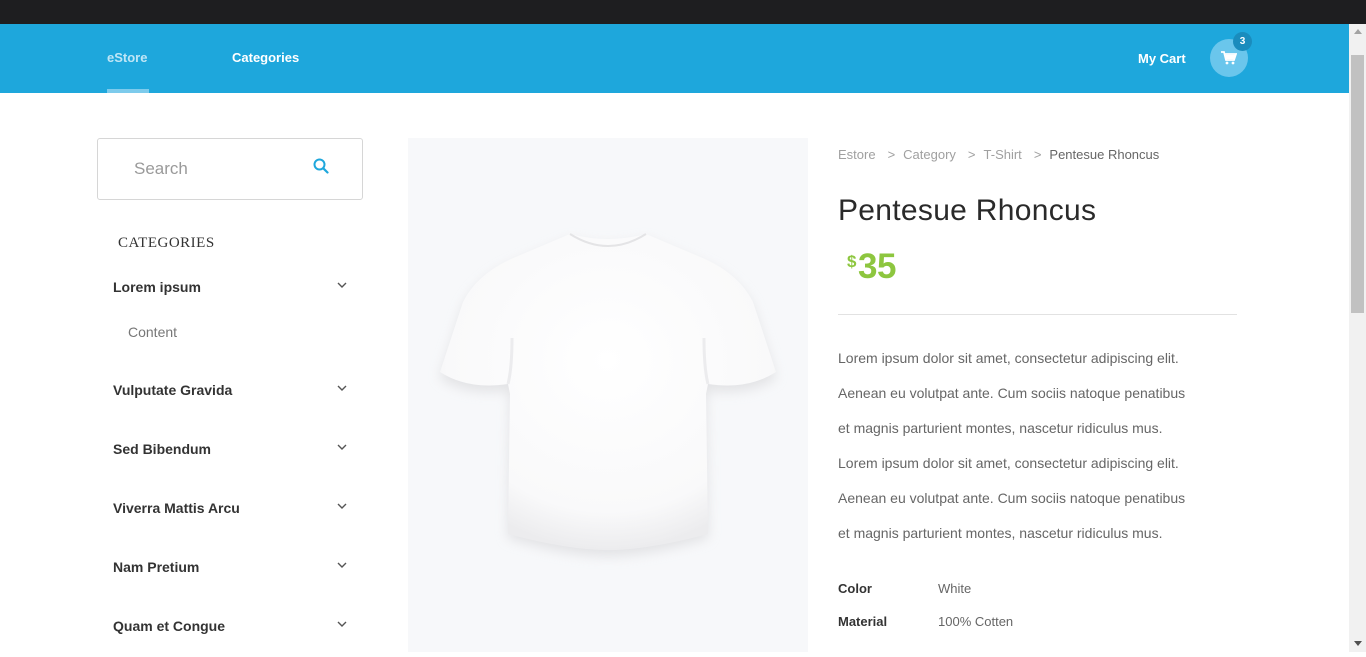 This screenshot has height=657, width=1366. Describe the element at coordinates (976, 621) in the screenshot. I see `spec-value: 100% Cotten` at that location.